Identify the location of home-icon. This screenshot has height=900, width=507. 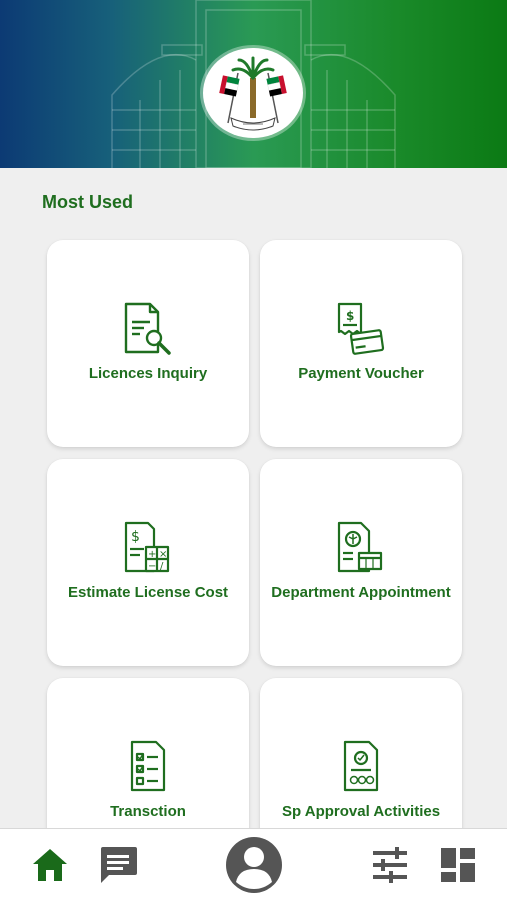
(50, 865).